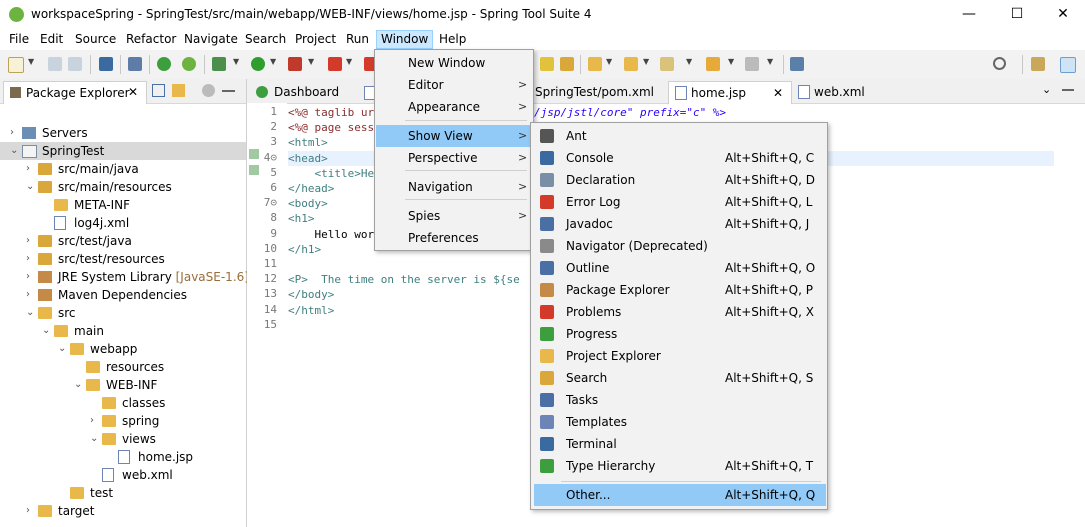  I want to click on new-file-icon, so click(16, 65).